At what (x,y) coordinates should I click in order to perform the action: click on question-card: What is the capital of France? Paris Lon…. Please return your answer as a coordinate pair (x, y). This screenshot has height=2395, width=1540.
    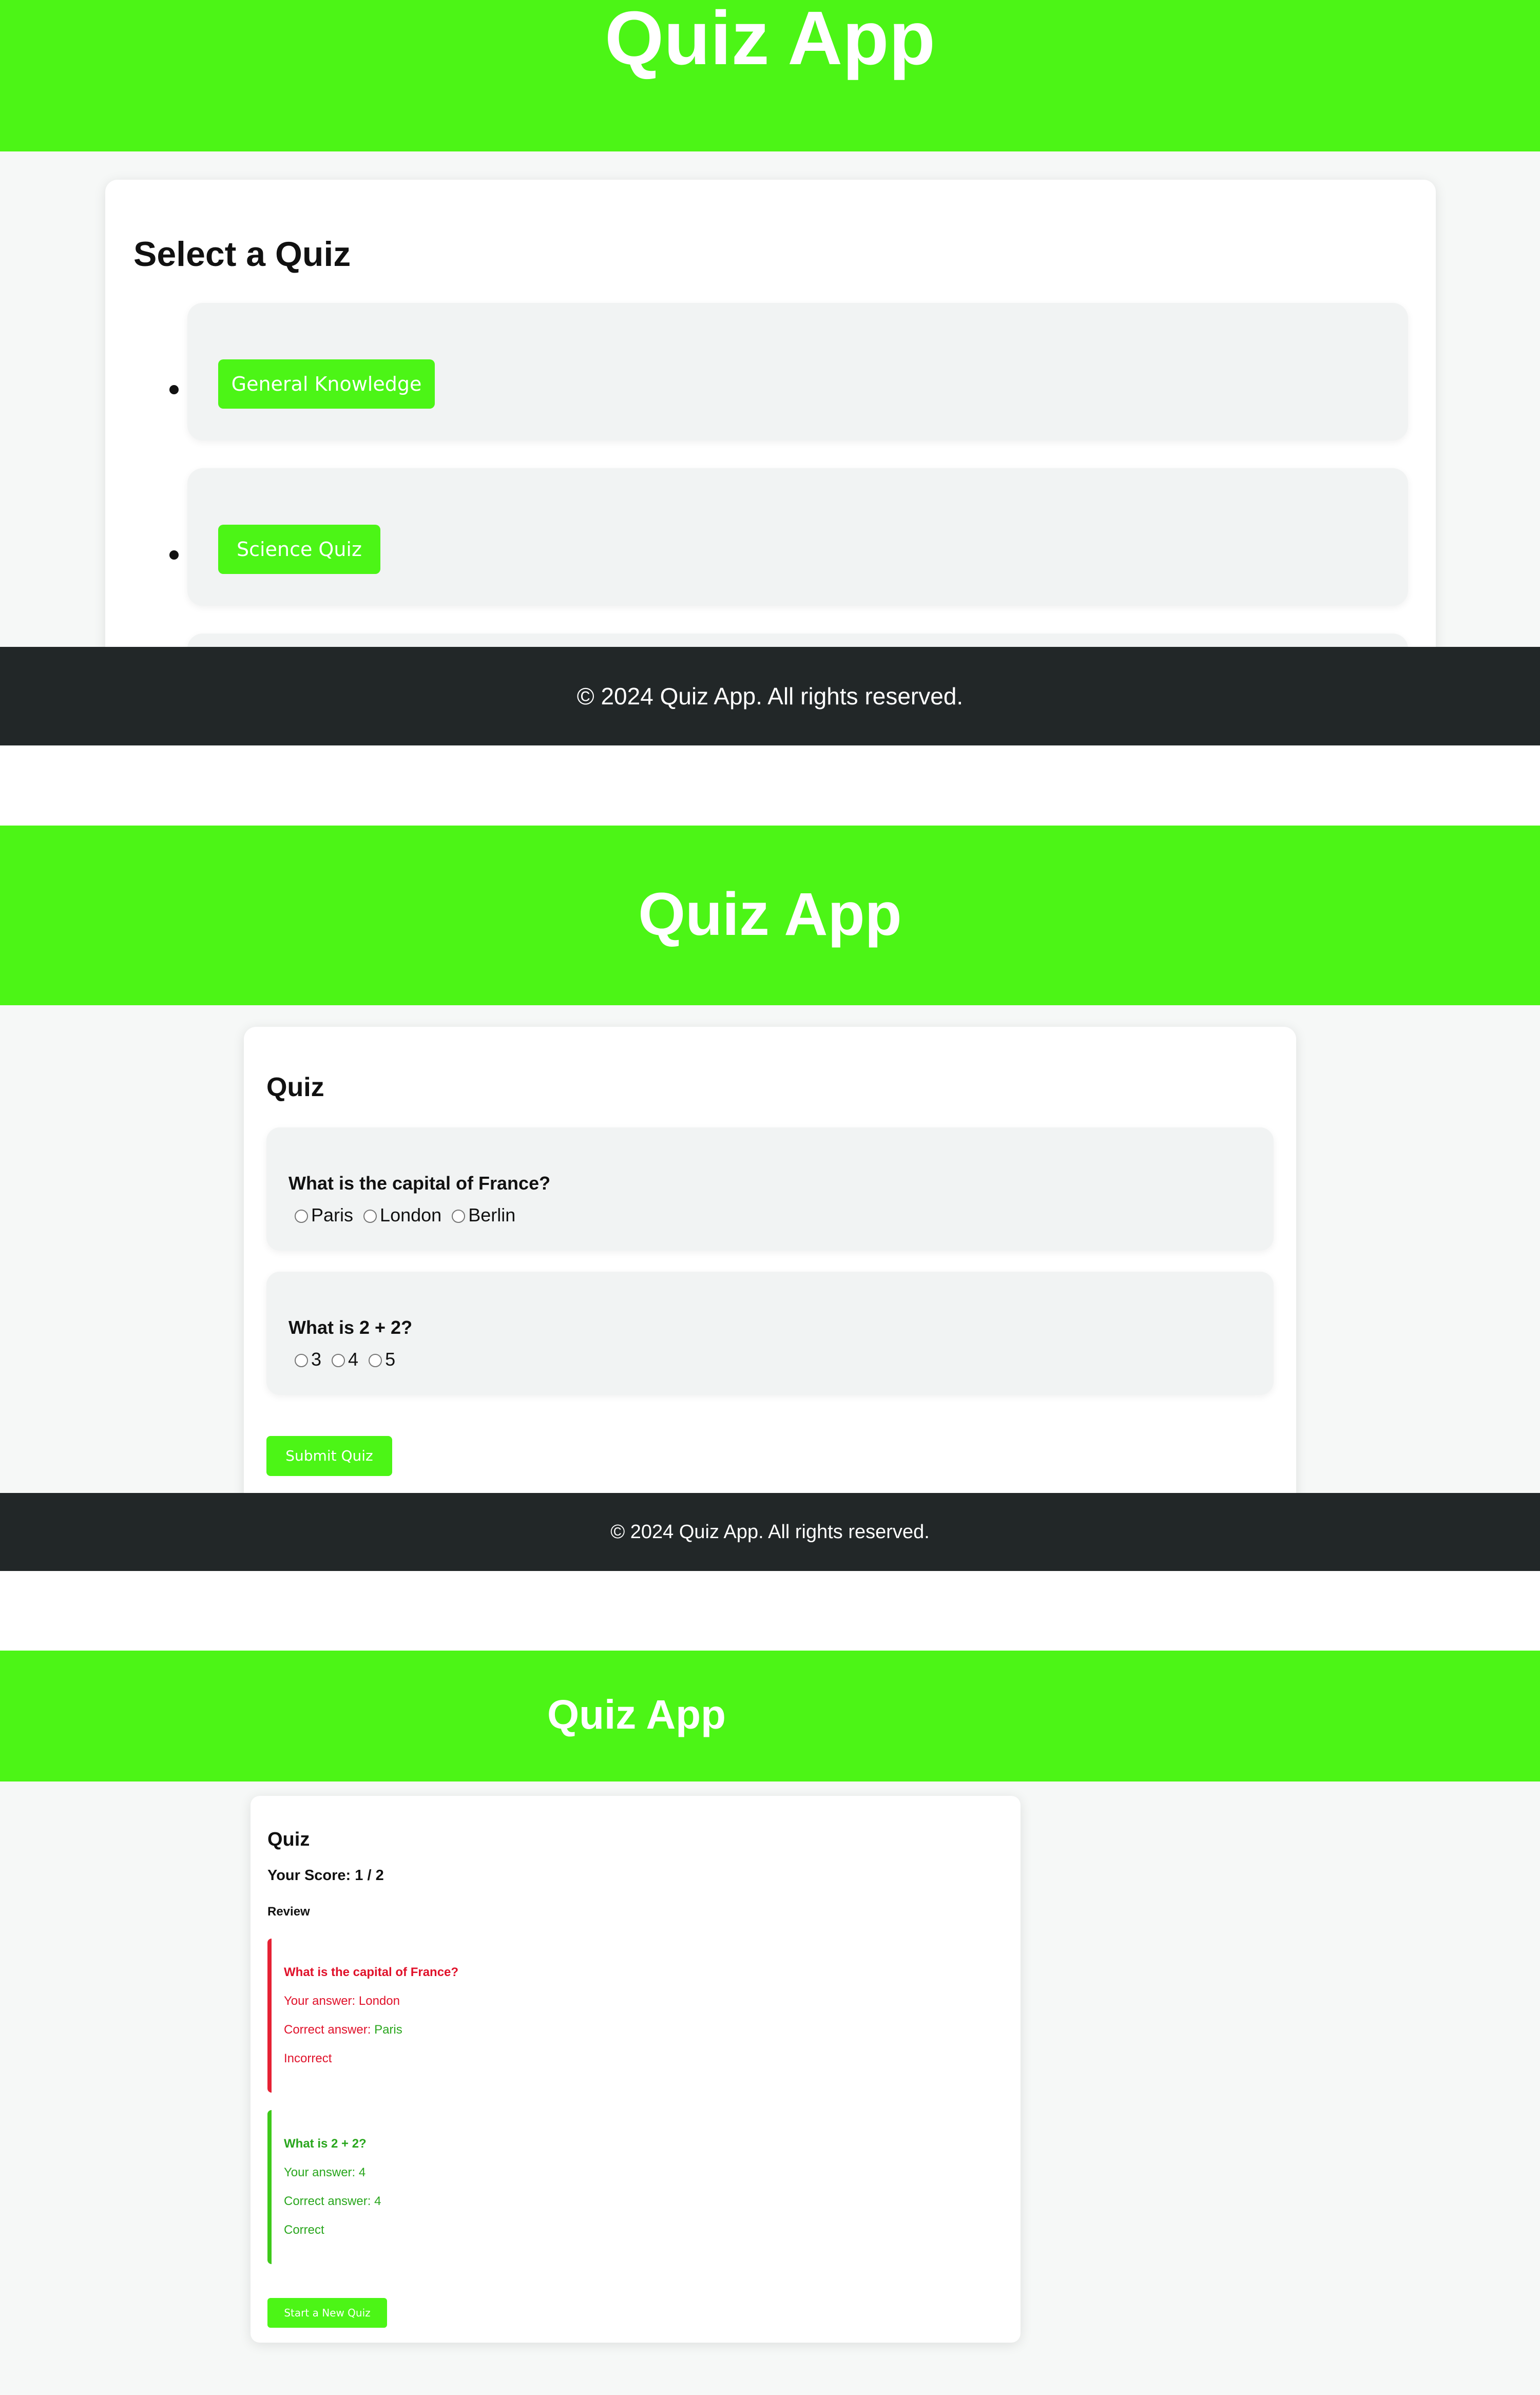
    Looking at the image, I should click on (770, 1189).